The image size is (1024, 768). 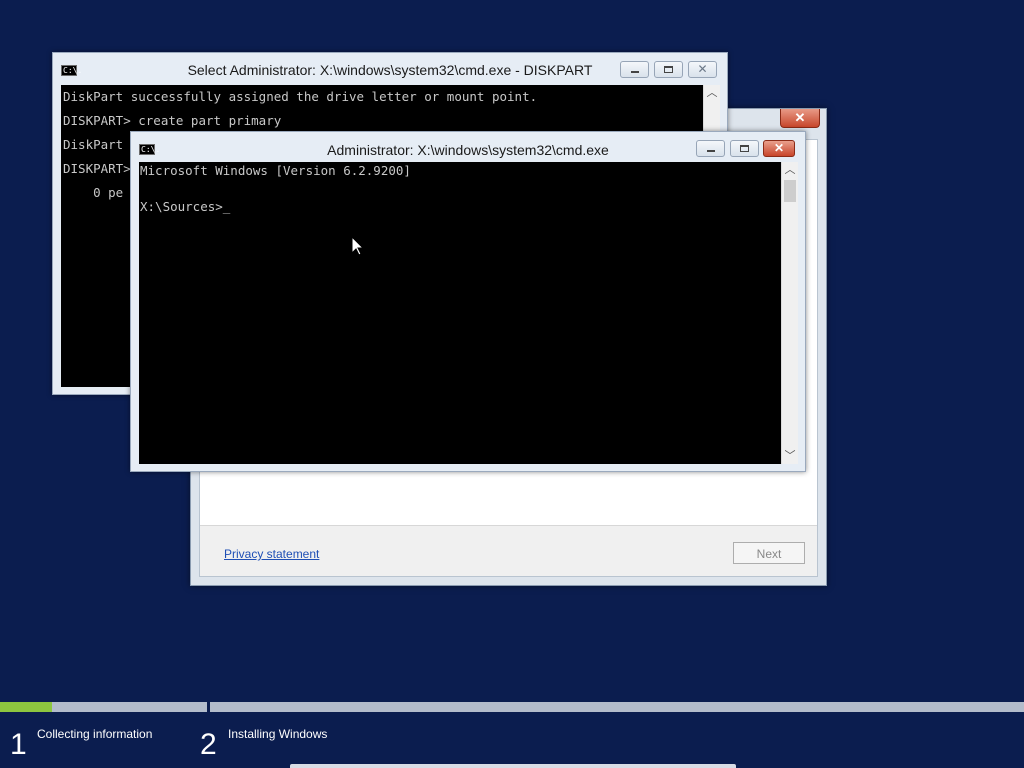 What do you see at coordinates (508, 550) in the screenshot?
I see `setup-footer: Privacy statement Next` at bounding box center [508, 550].